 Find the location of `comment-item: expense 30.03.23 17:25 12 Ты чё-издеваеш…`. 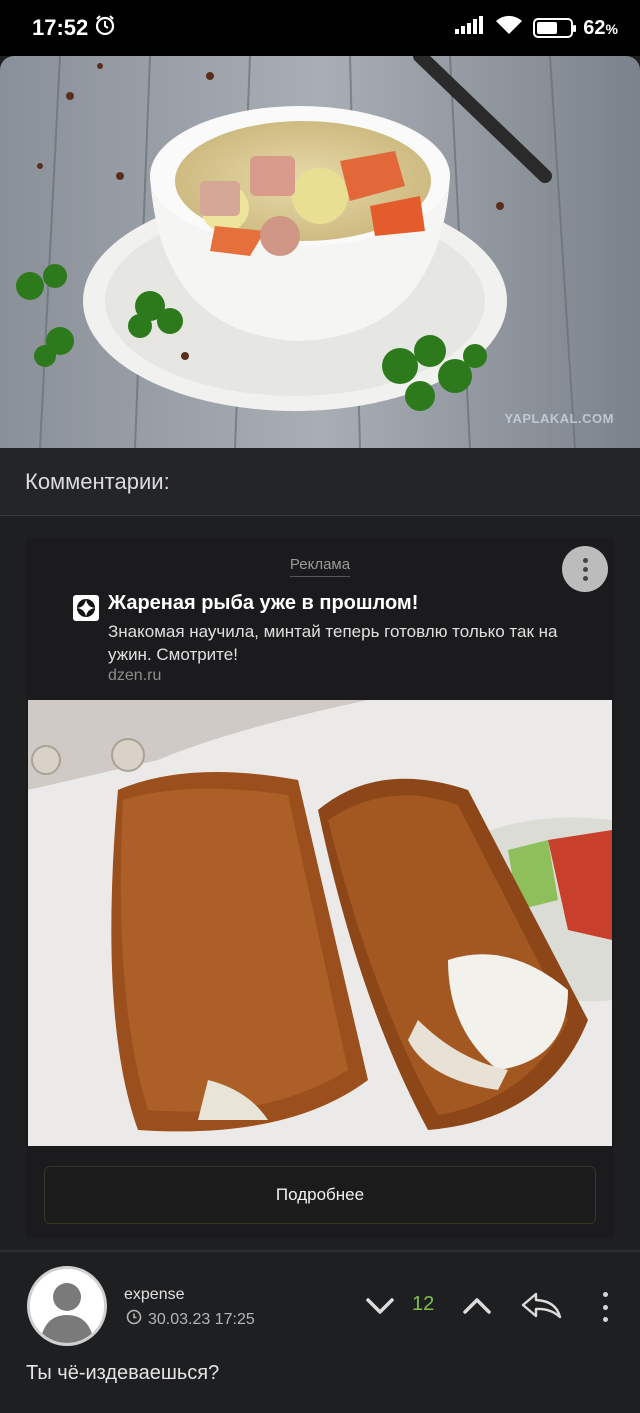

comment-item: expense 30.03.23 17:25 12 Ты чё-издеваеш… is located at coordinates (320, 1331).